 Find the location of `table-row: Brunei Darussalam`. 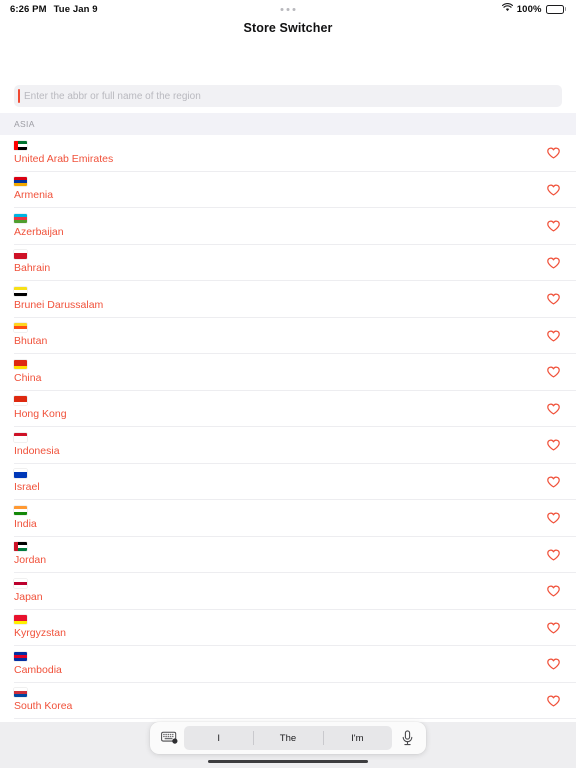

table-row: Brunei Darussalam is located at coordinates (288, 299).